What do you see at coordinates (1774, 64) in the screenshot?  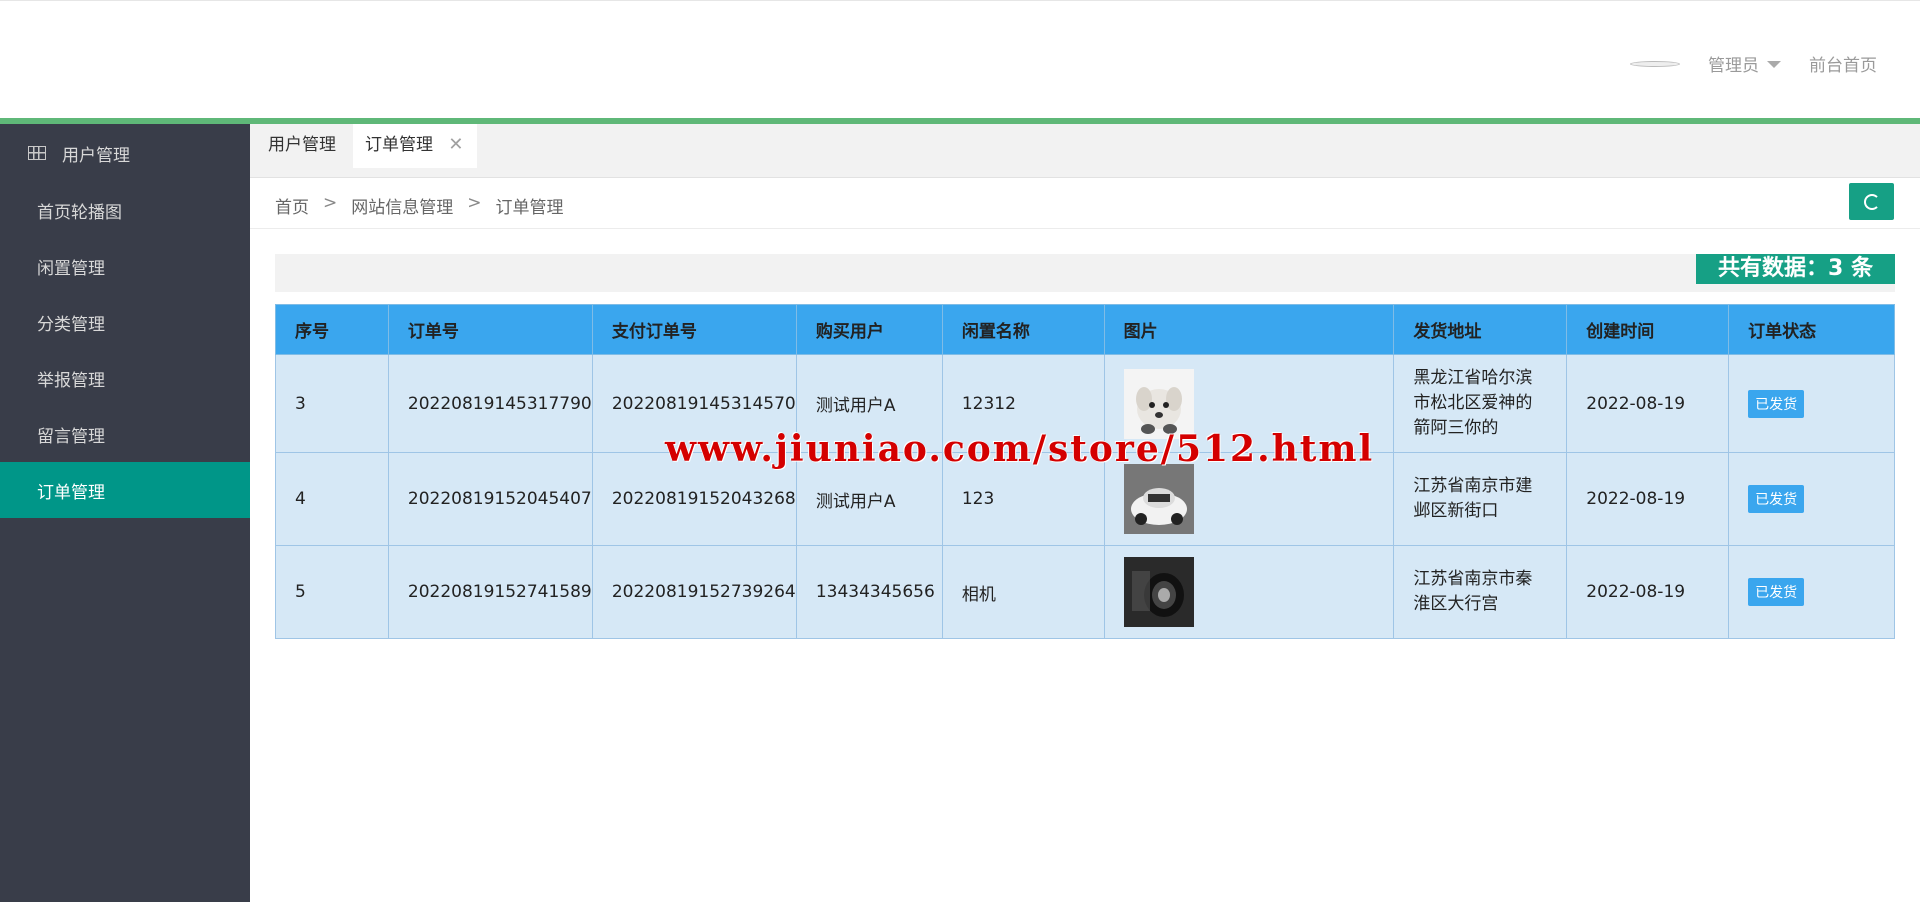 I see `chevron-down-icon` at bounding box center [1774, 64].